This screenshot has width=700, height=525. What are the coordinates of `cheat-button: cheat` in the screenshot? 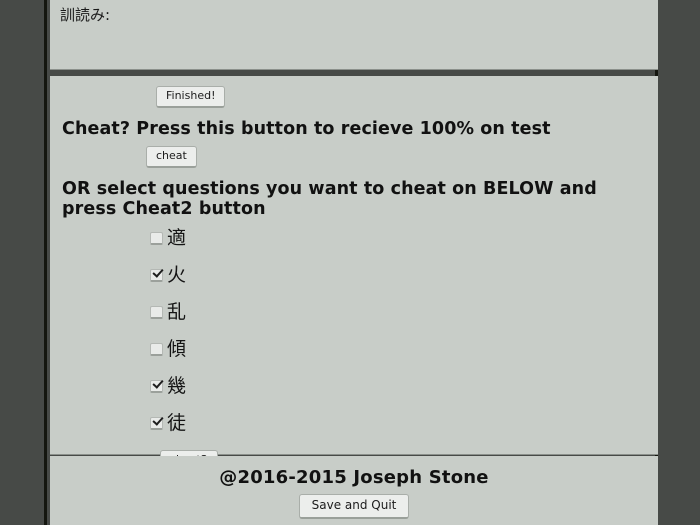 It's located at (171, 156).